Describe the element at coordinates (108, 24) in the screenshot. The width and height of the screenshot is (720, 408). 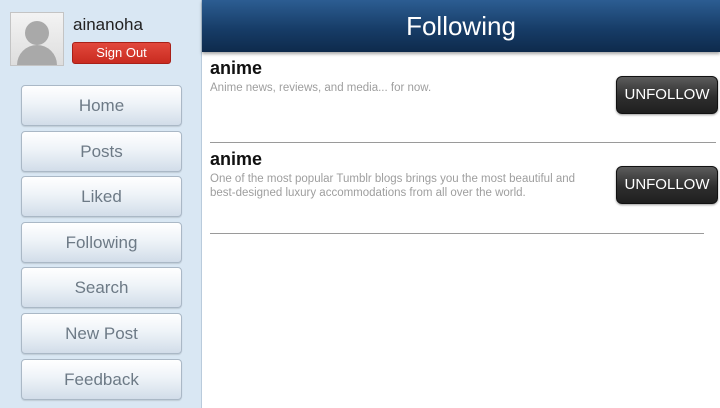
I see `username: ainanoha` at that location.